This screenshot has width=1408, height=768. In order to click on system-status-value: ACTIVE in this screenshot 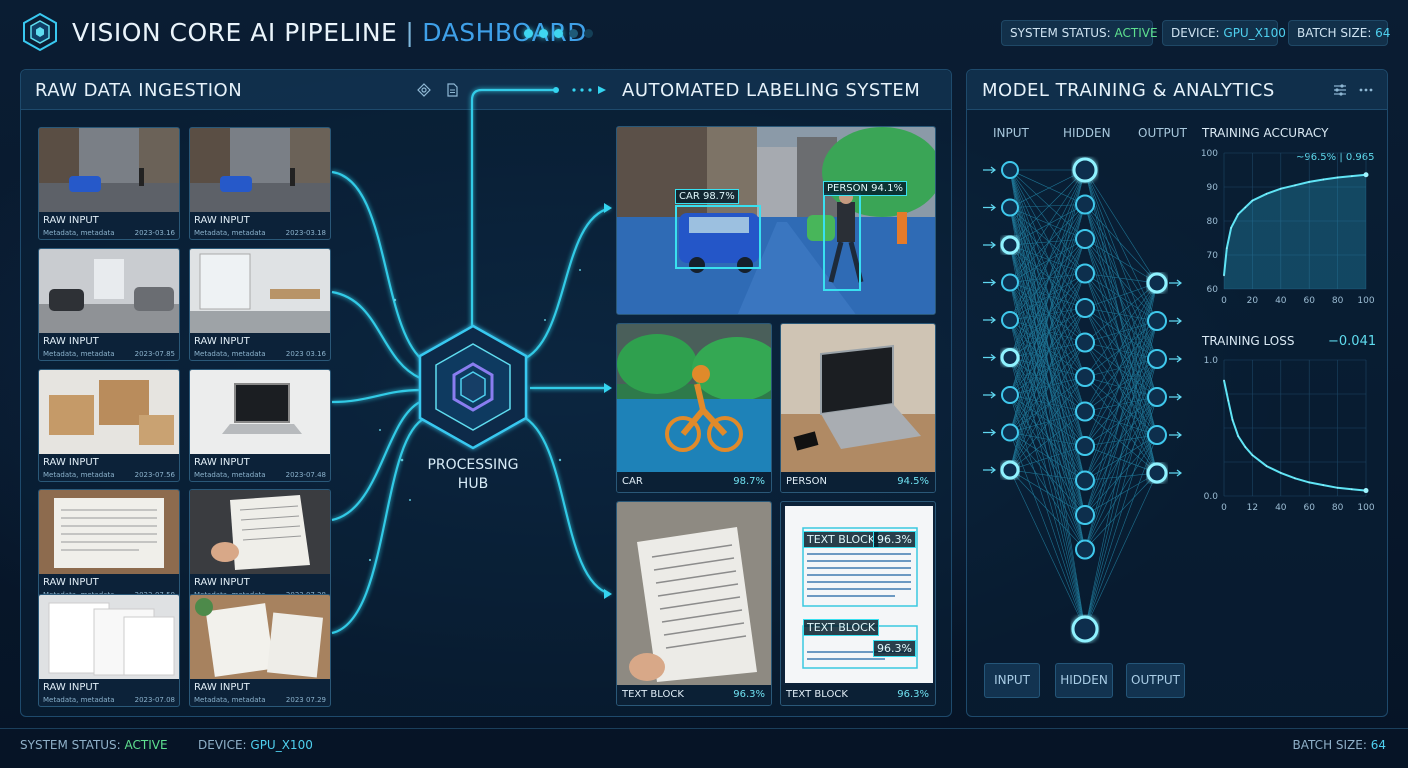, I will do `click(1136, 33)`.